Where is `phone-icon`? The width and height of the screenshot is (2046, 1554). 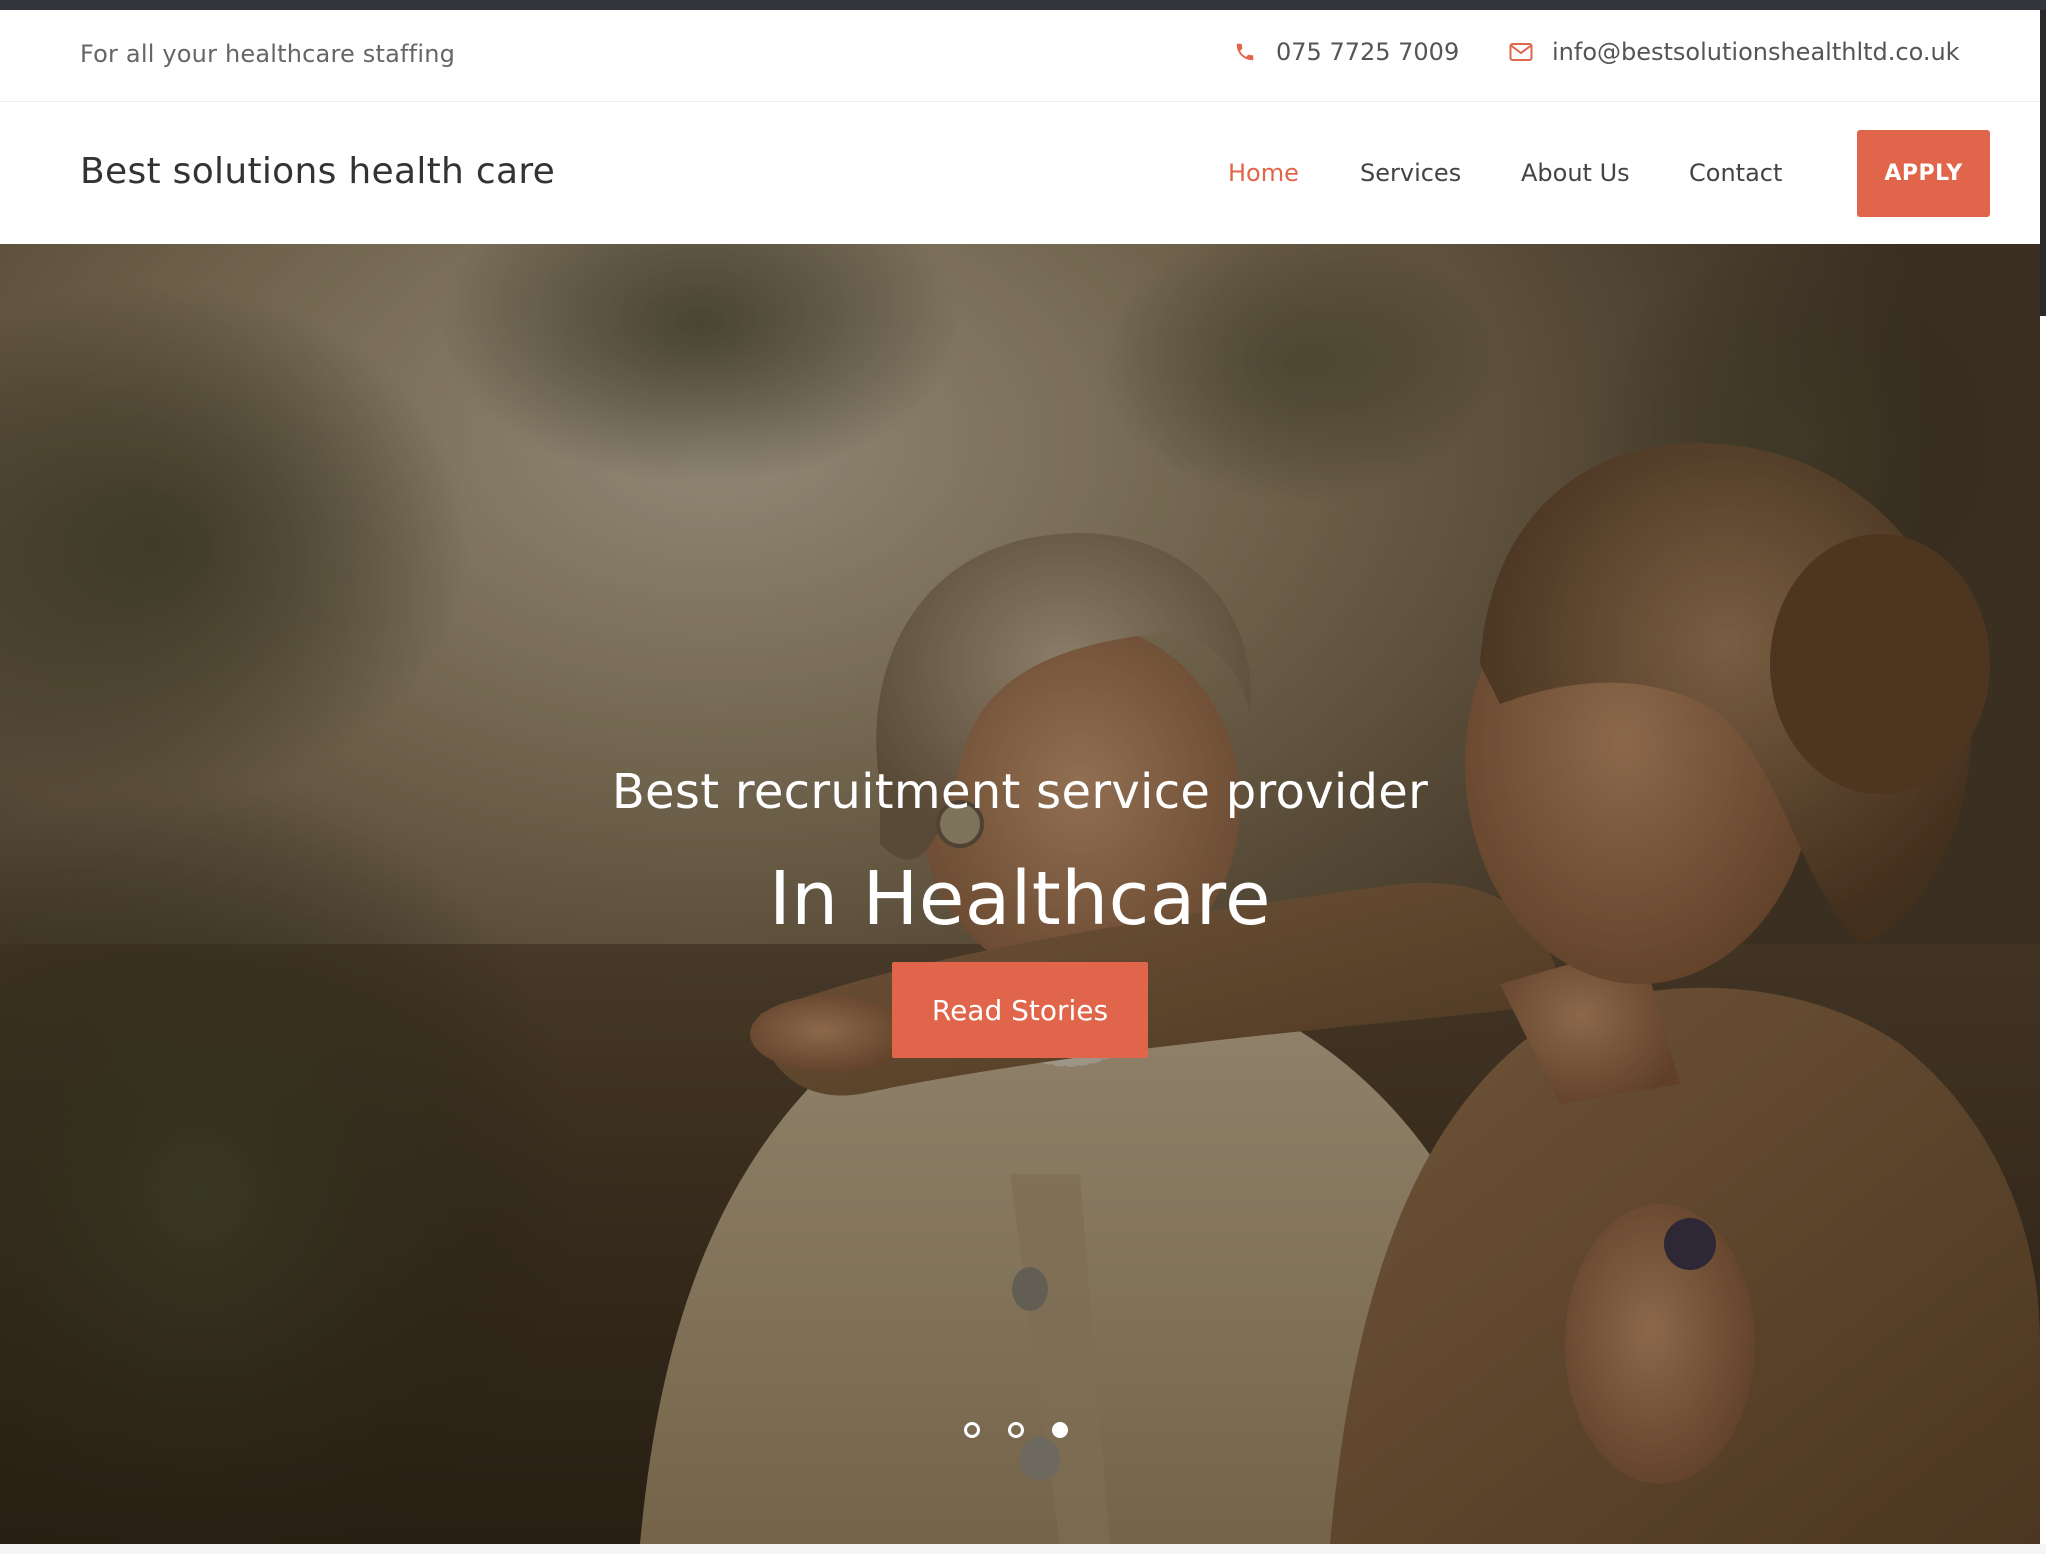 phone-icon is located at coordinates (1245, 52).